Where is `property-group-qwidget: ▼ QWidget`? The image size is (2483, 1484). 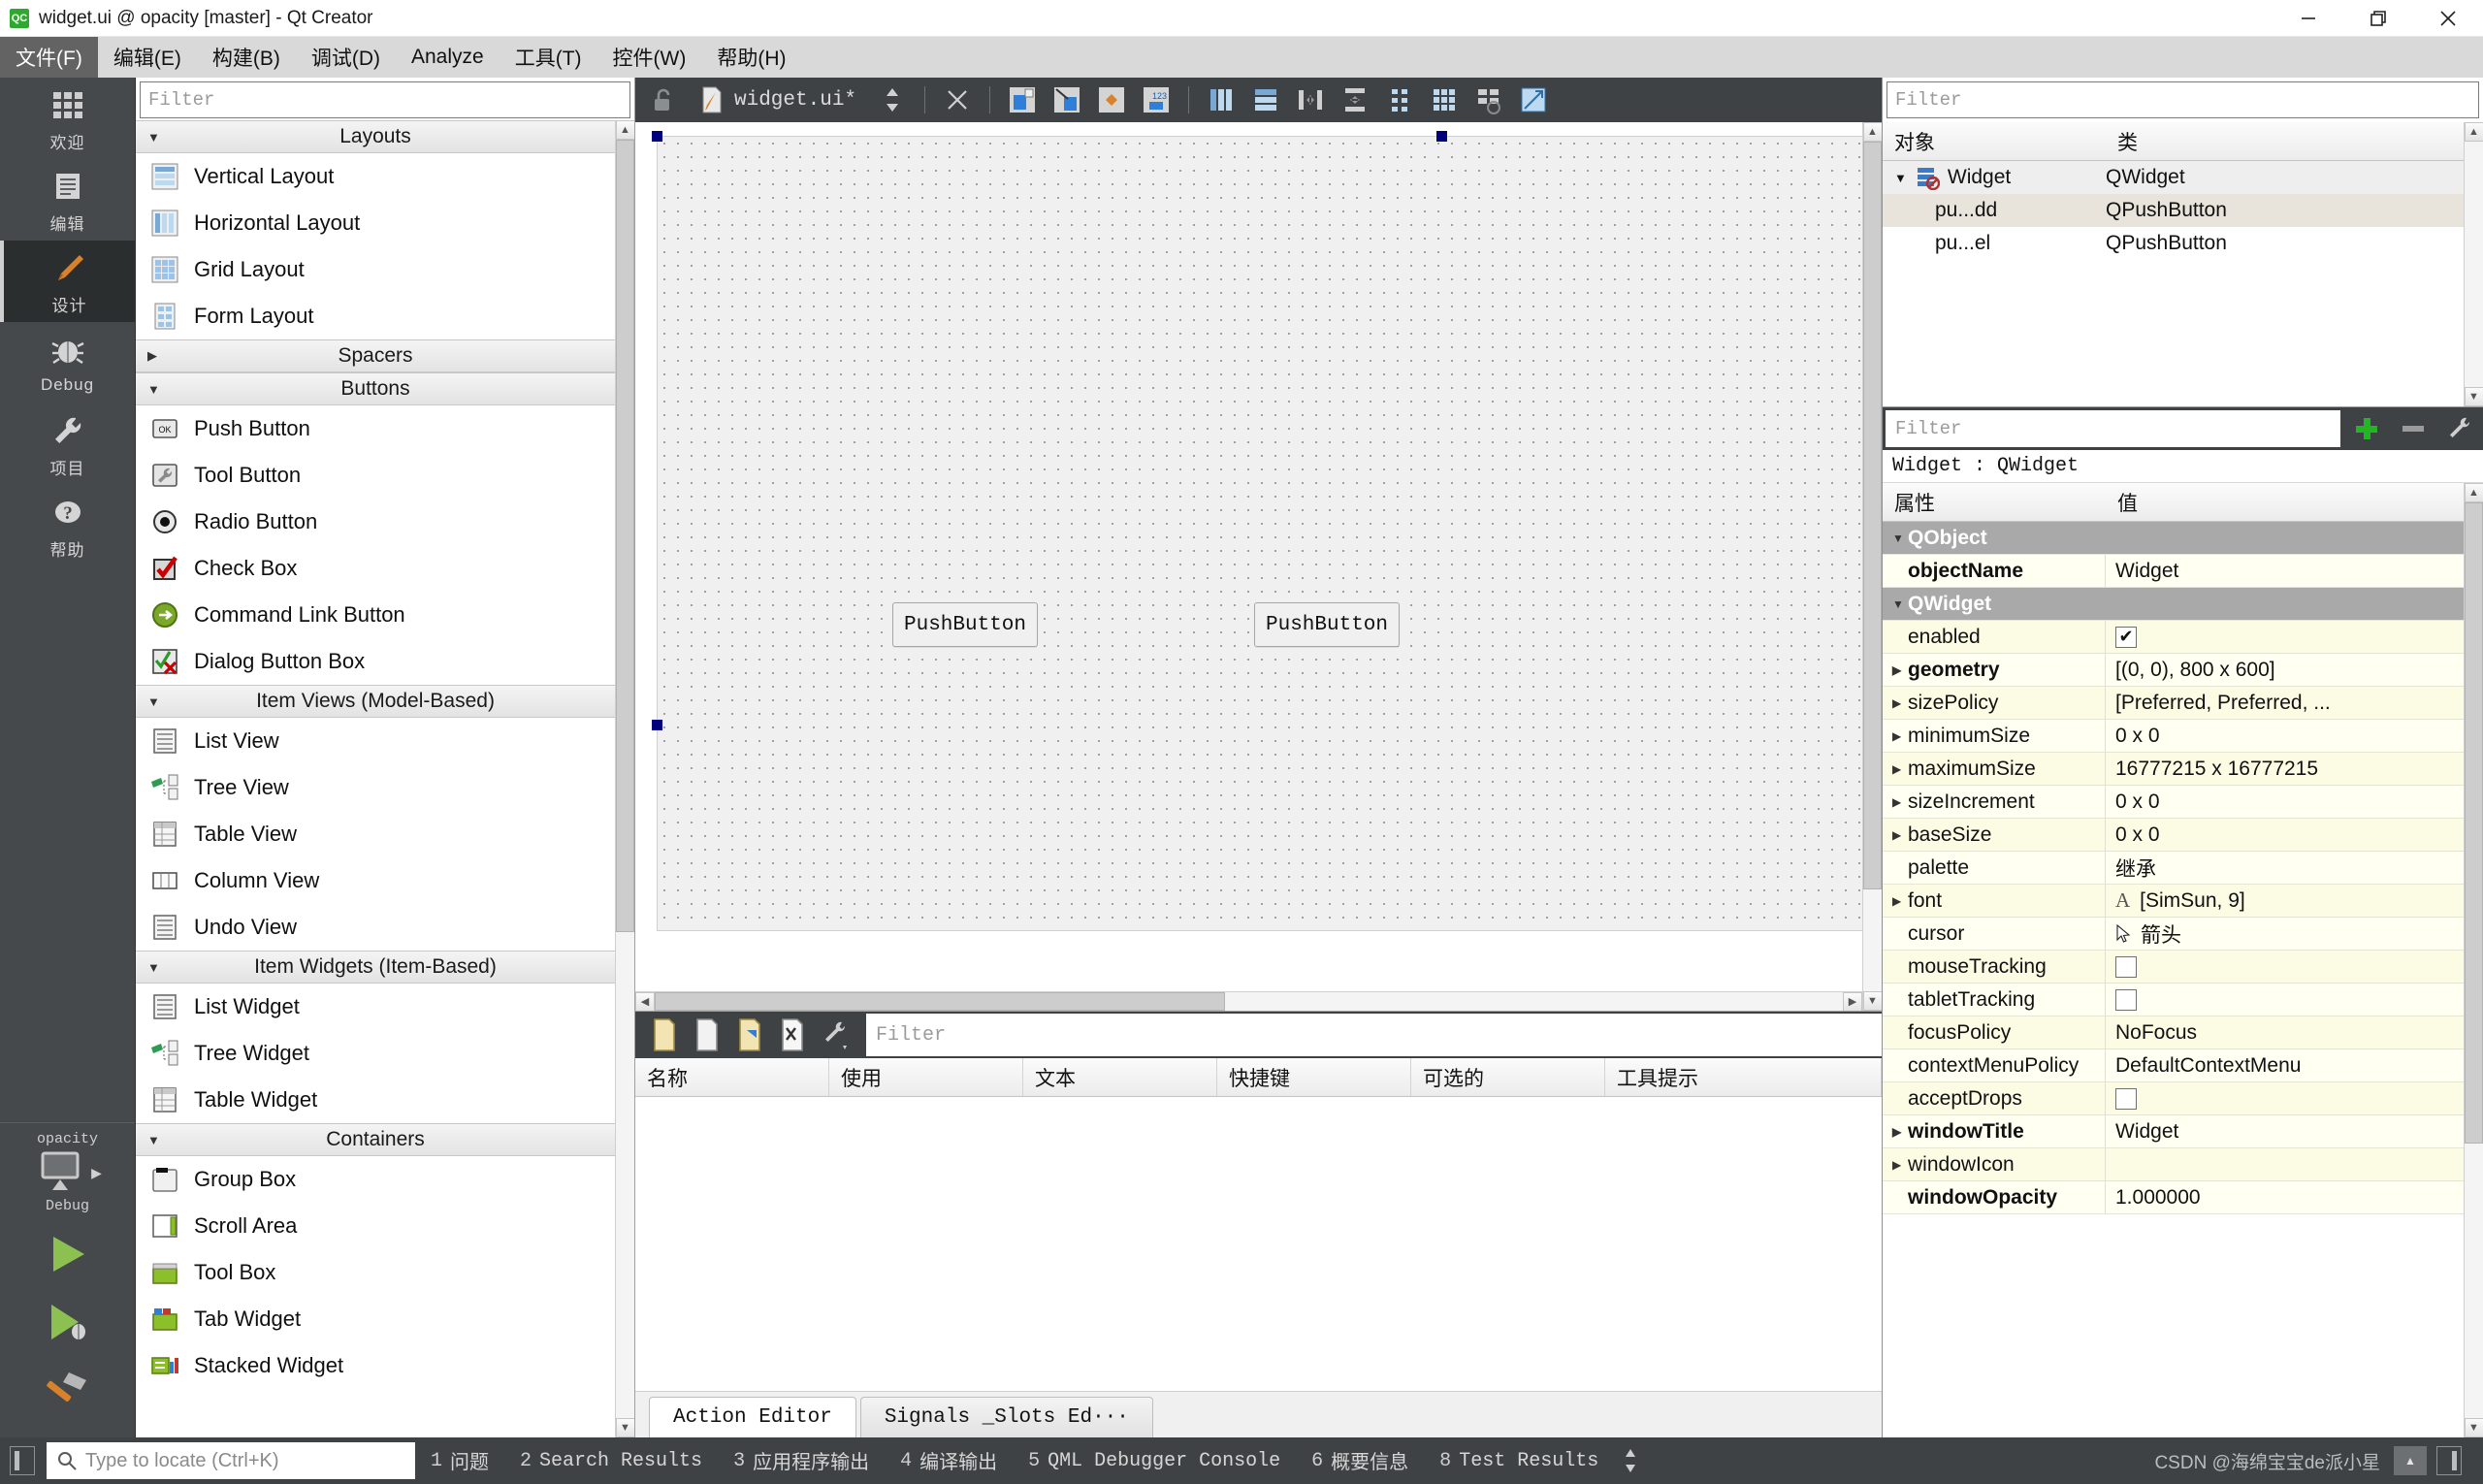 property-group-qwidget: ▼ QWidget is located at coordinates (2174, 604).